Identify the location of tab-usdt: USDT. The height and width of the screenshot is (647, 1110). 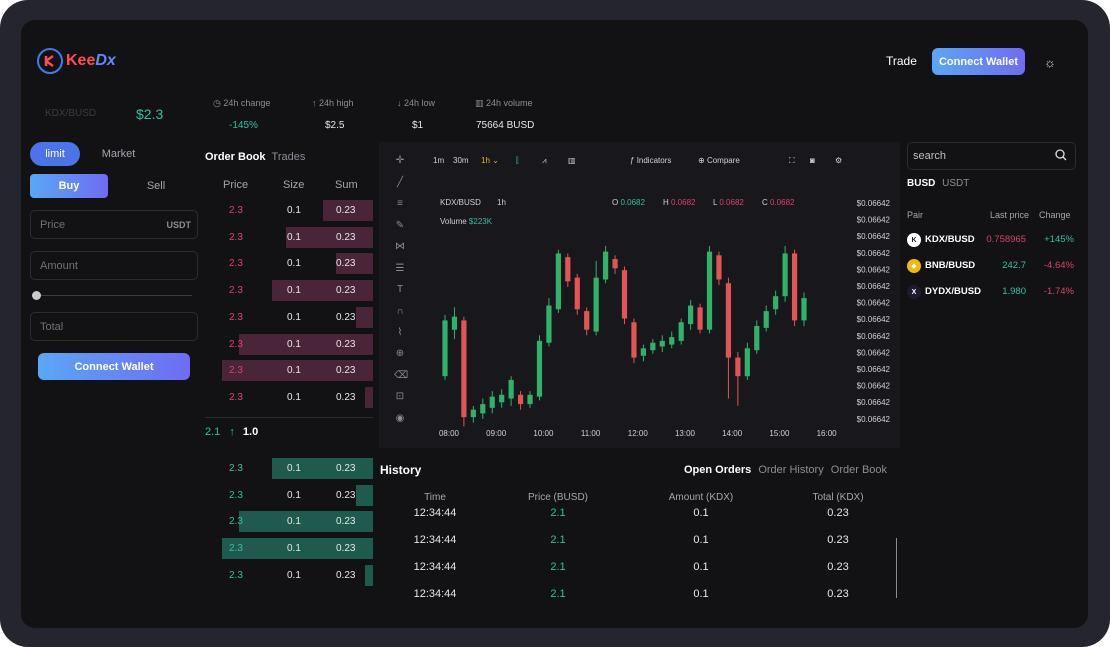
(955, 183).